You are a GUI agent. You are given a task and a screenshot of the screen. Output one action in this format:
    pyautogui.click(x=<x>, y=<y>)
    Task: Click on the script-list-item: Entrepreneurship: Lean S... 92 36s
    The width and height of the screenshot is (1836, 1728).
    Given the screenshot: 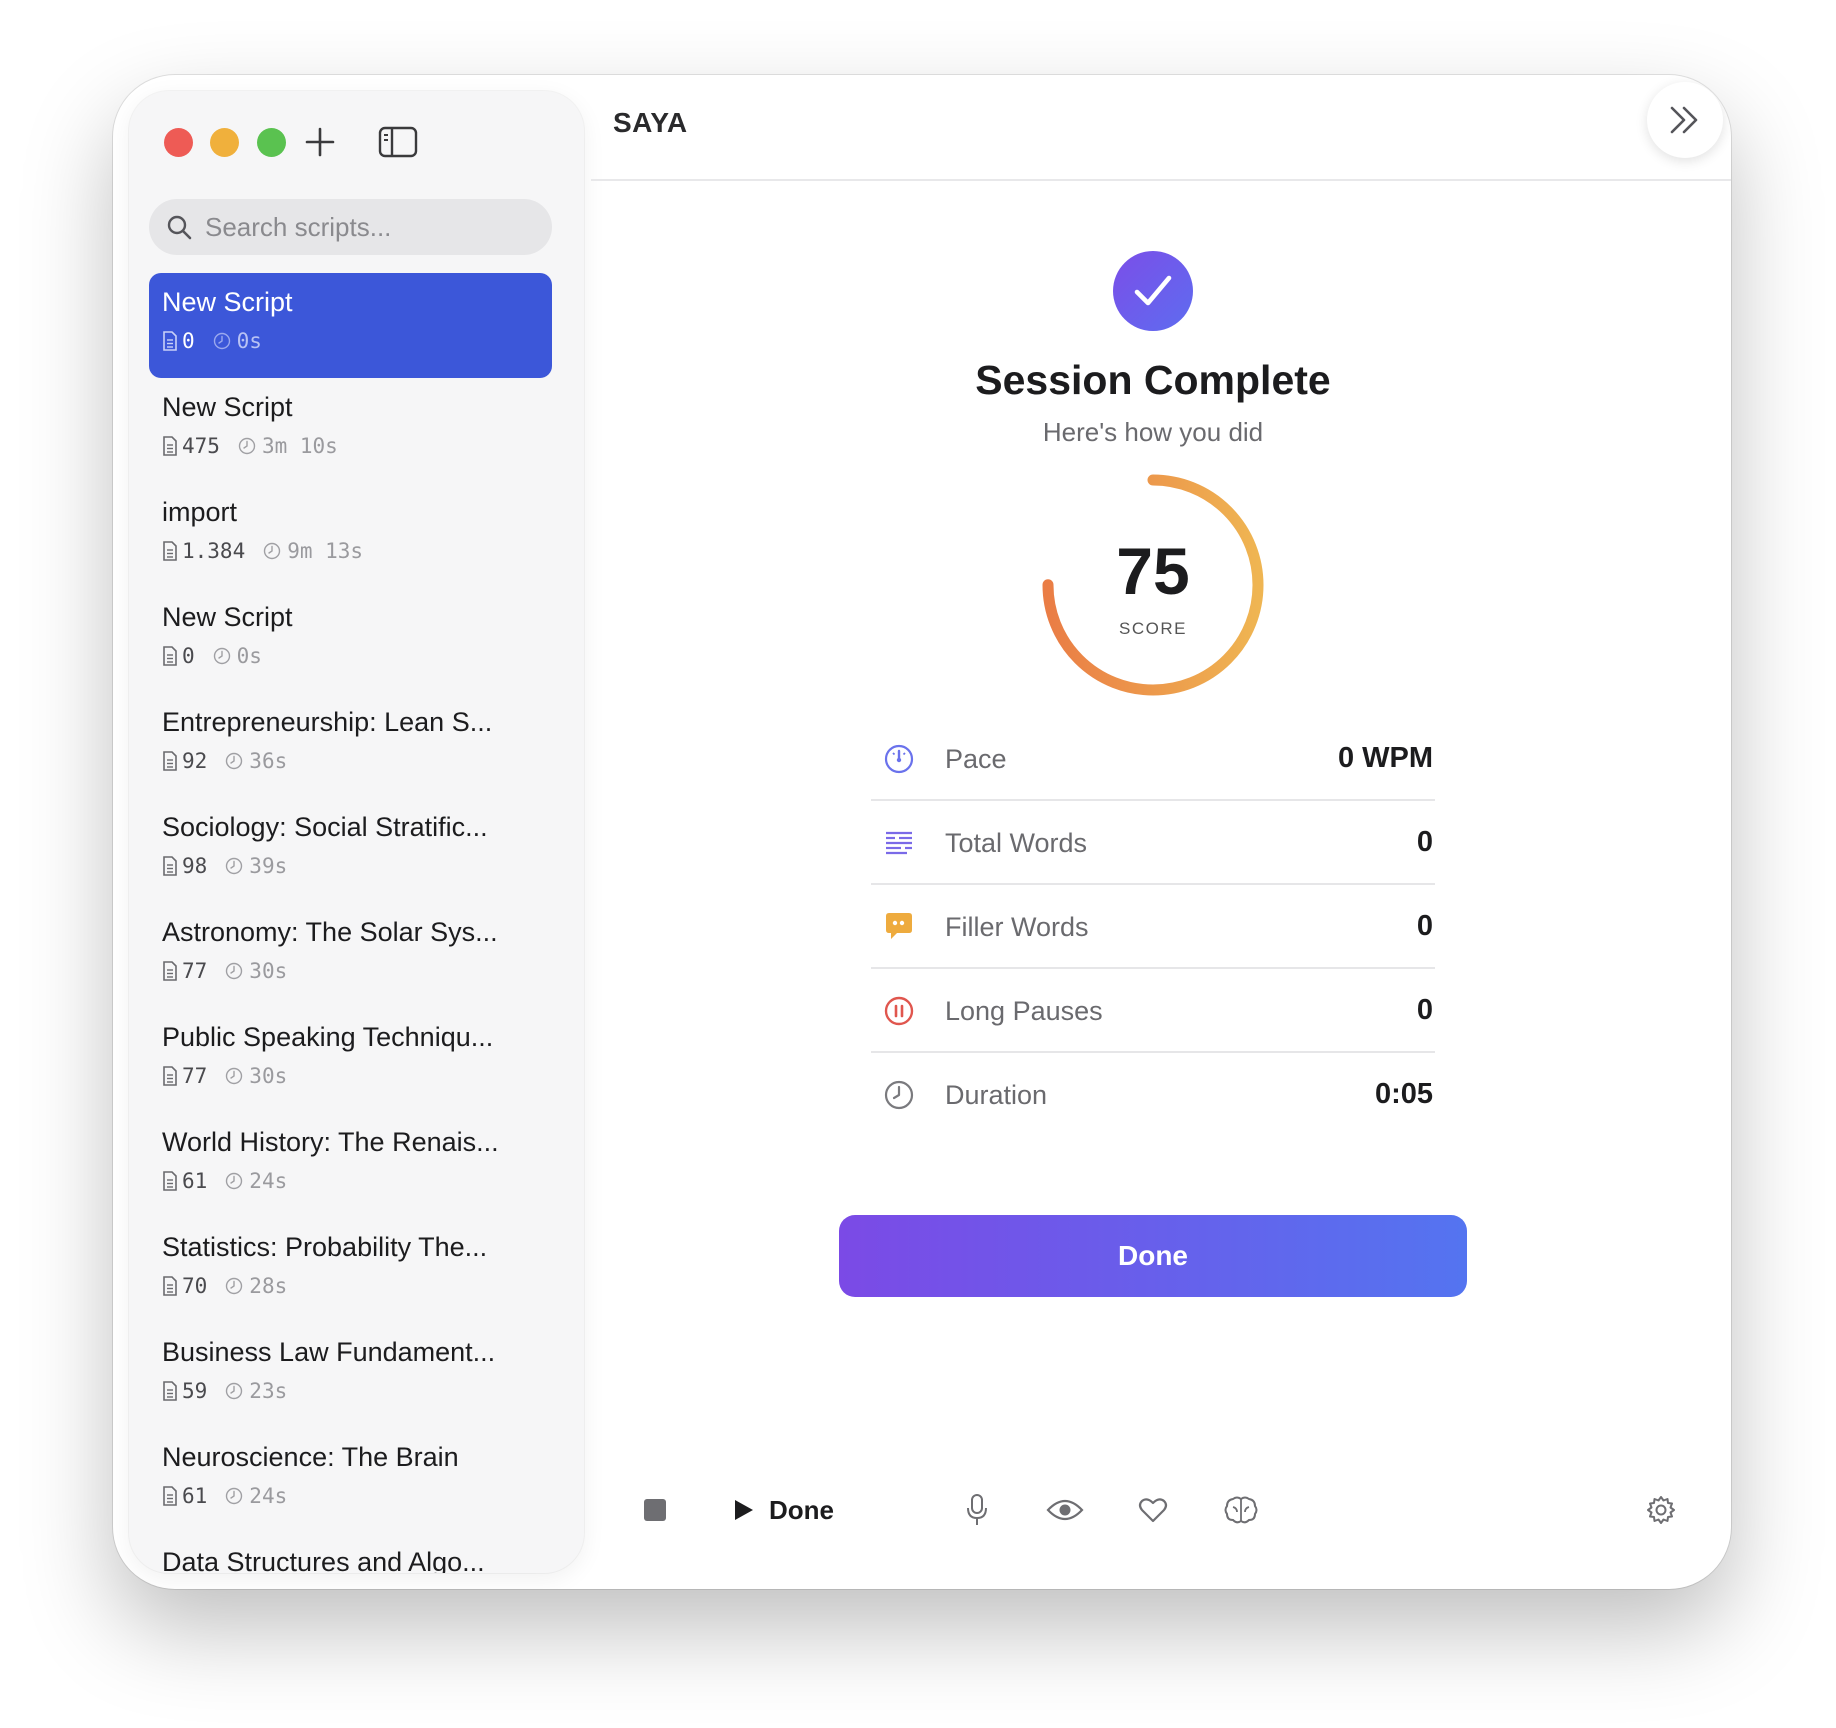 What is the action you would take?
    pyautogui.click(x=350, y=745)
    